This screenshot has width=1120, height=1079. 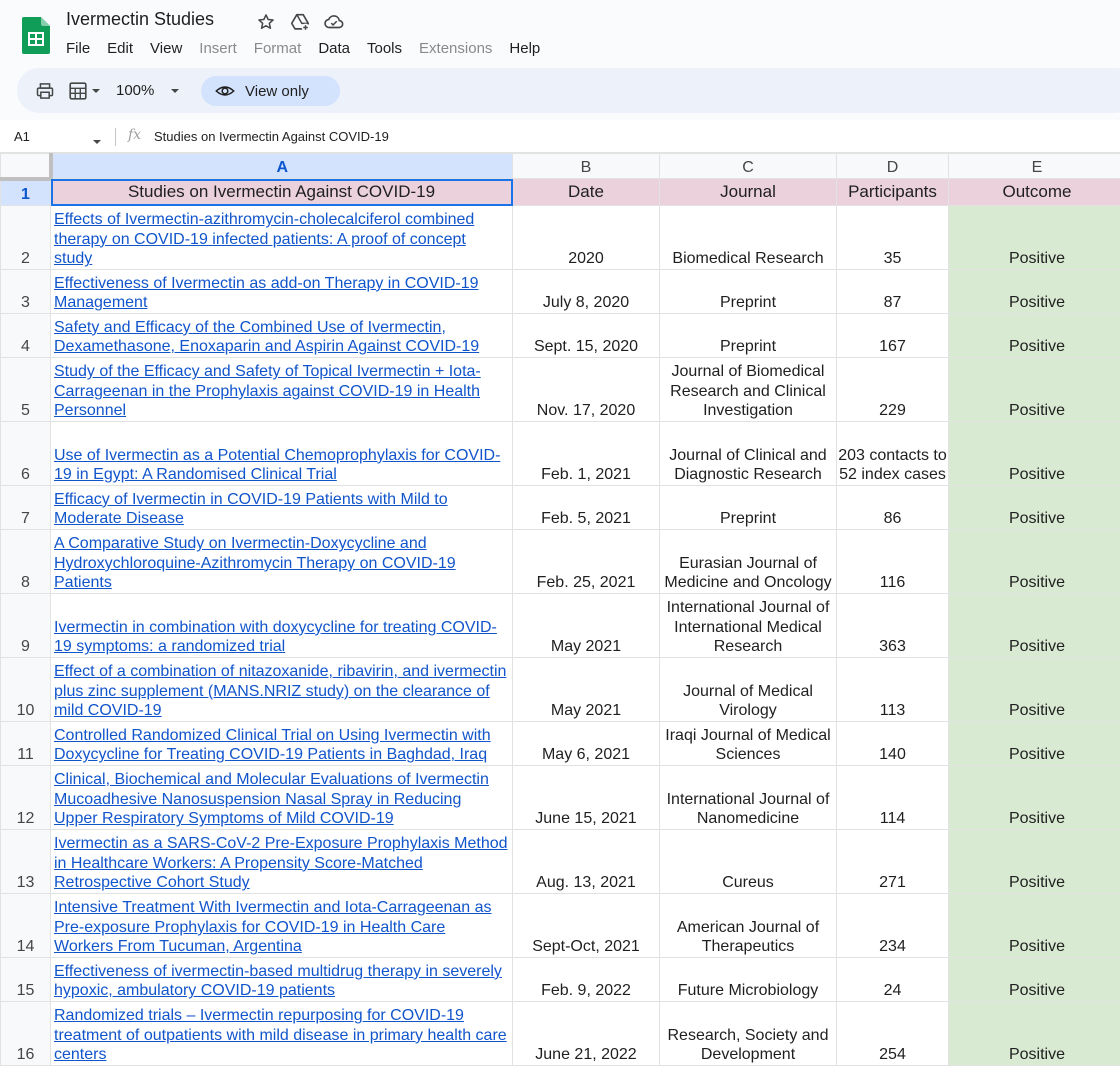 What do you see at coordinates (270, 91) in the screenshot?
I see `view-only-button: View only` at bounding box center [270, 91].